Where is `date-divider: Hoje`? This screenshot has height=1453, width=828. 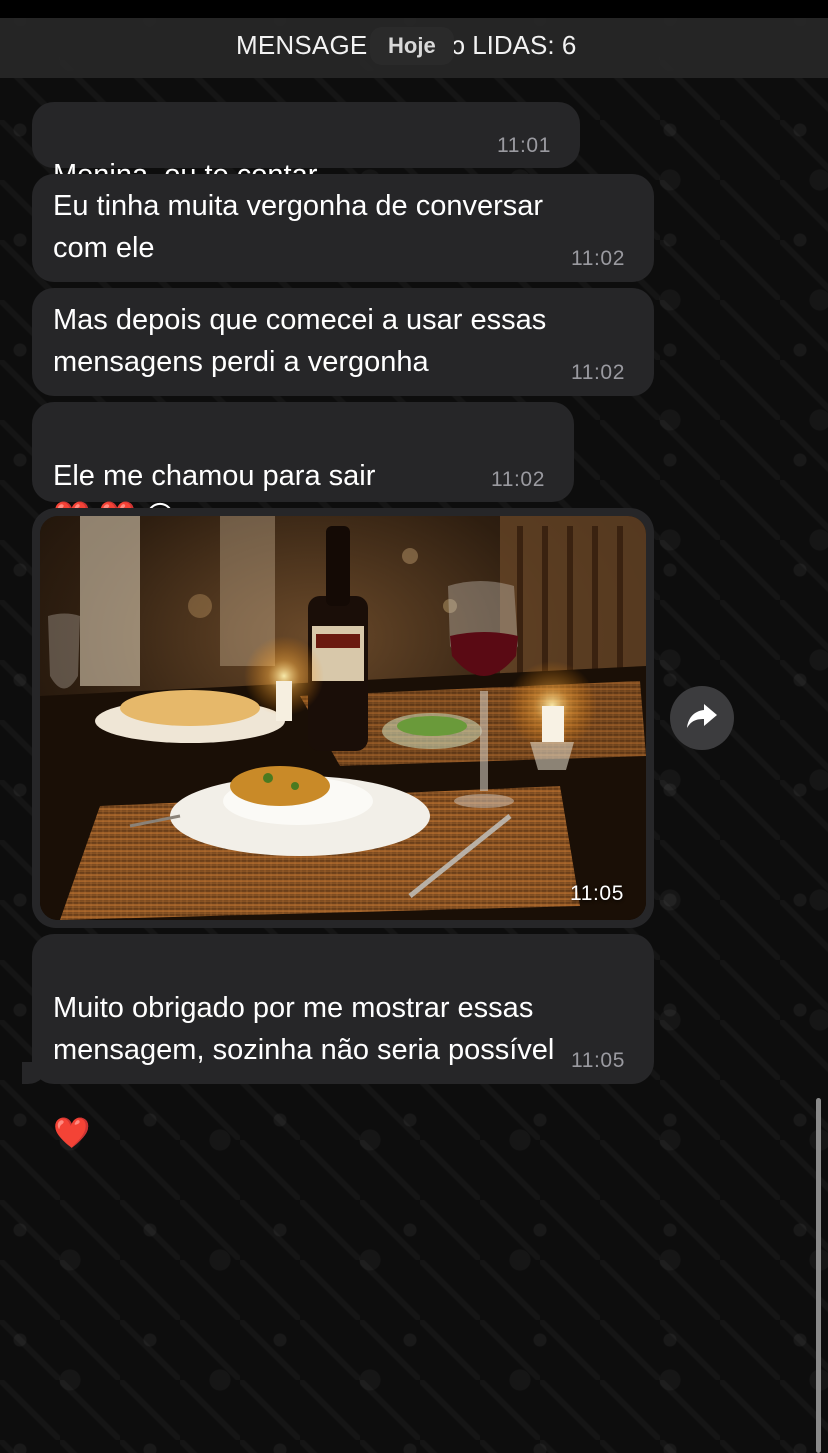 date-divider: Hoje is located at coordinates (412, 46).